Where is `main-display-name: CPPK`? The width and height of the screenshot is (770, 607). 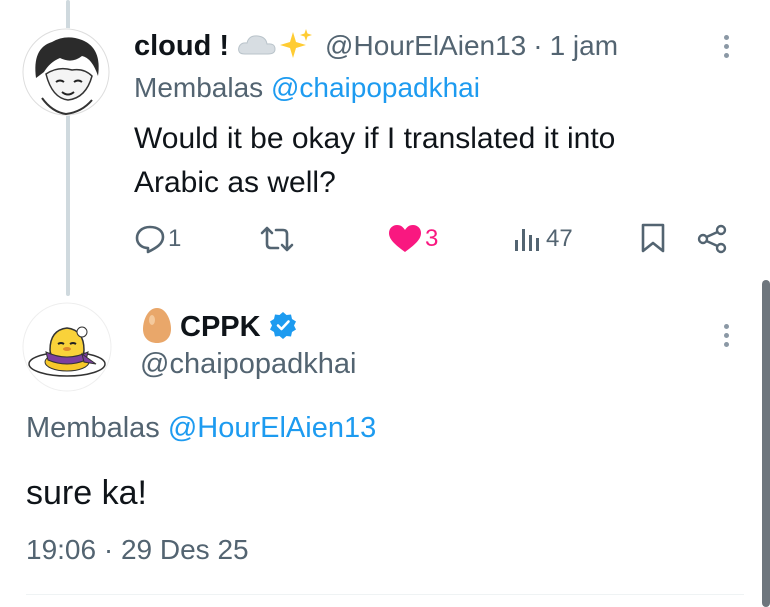 main-display-name: CPPK is located at coordinates (220, 327).